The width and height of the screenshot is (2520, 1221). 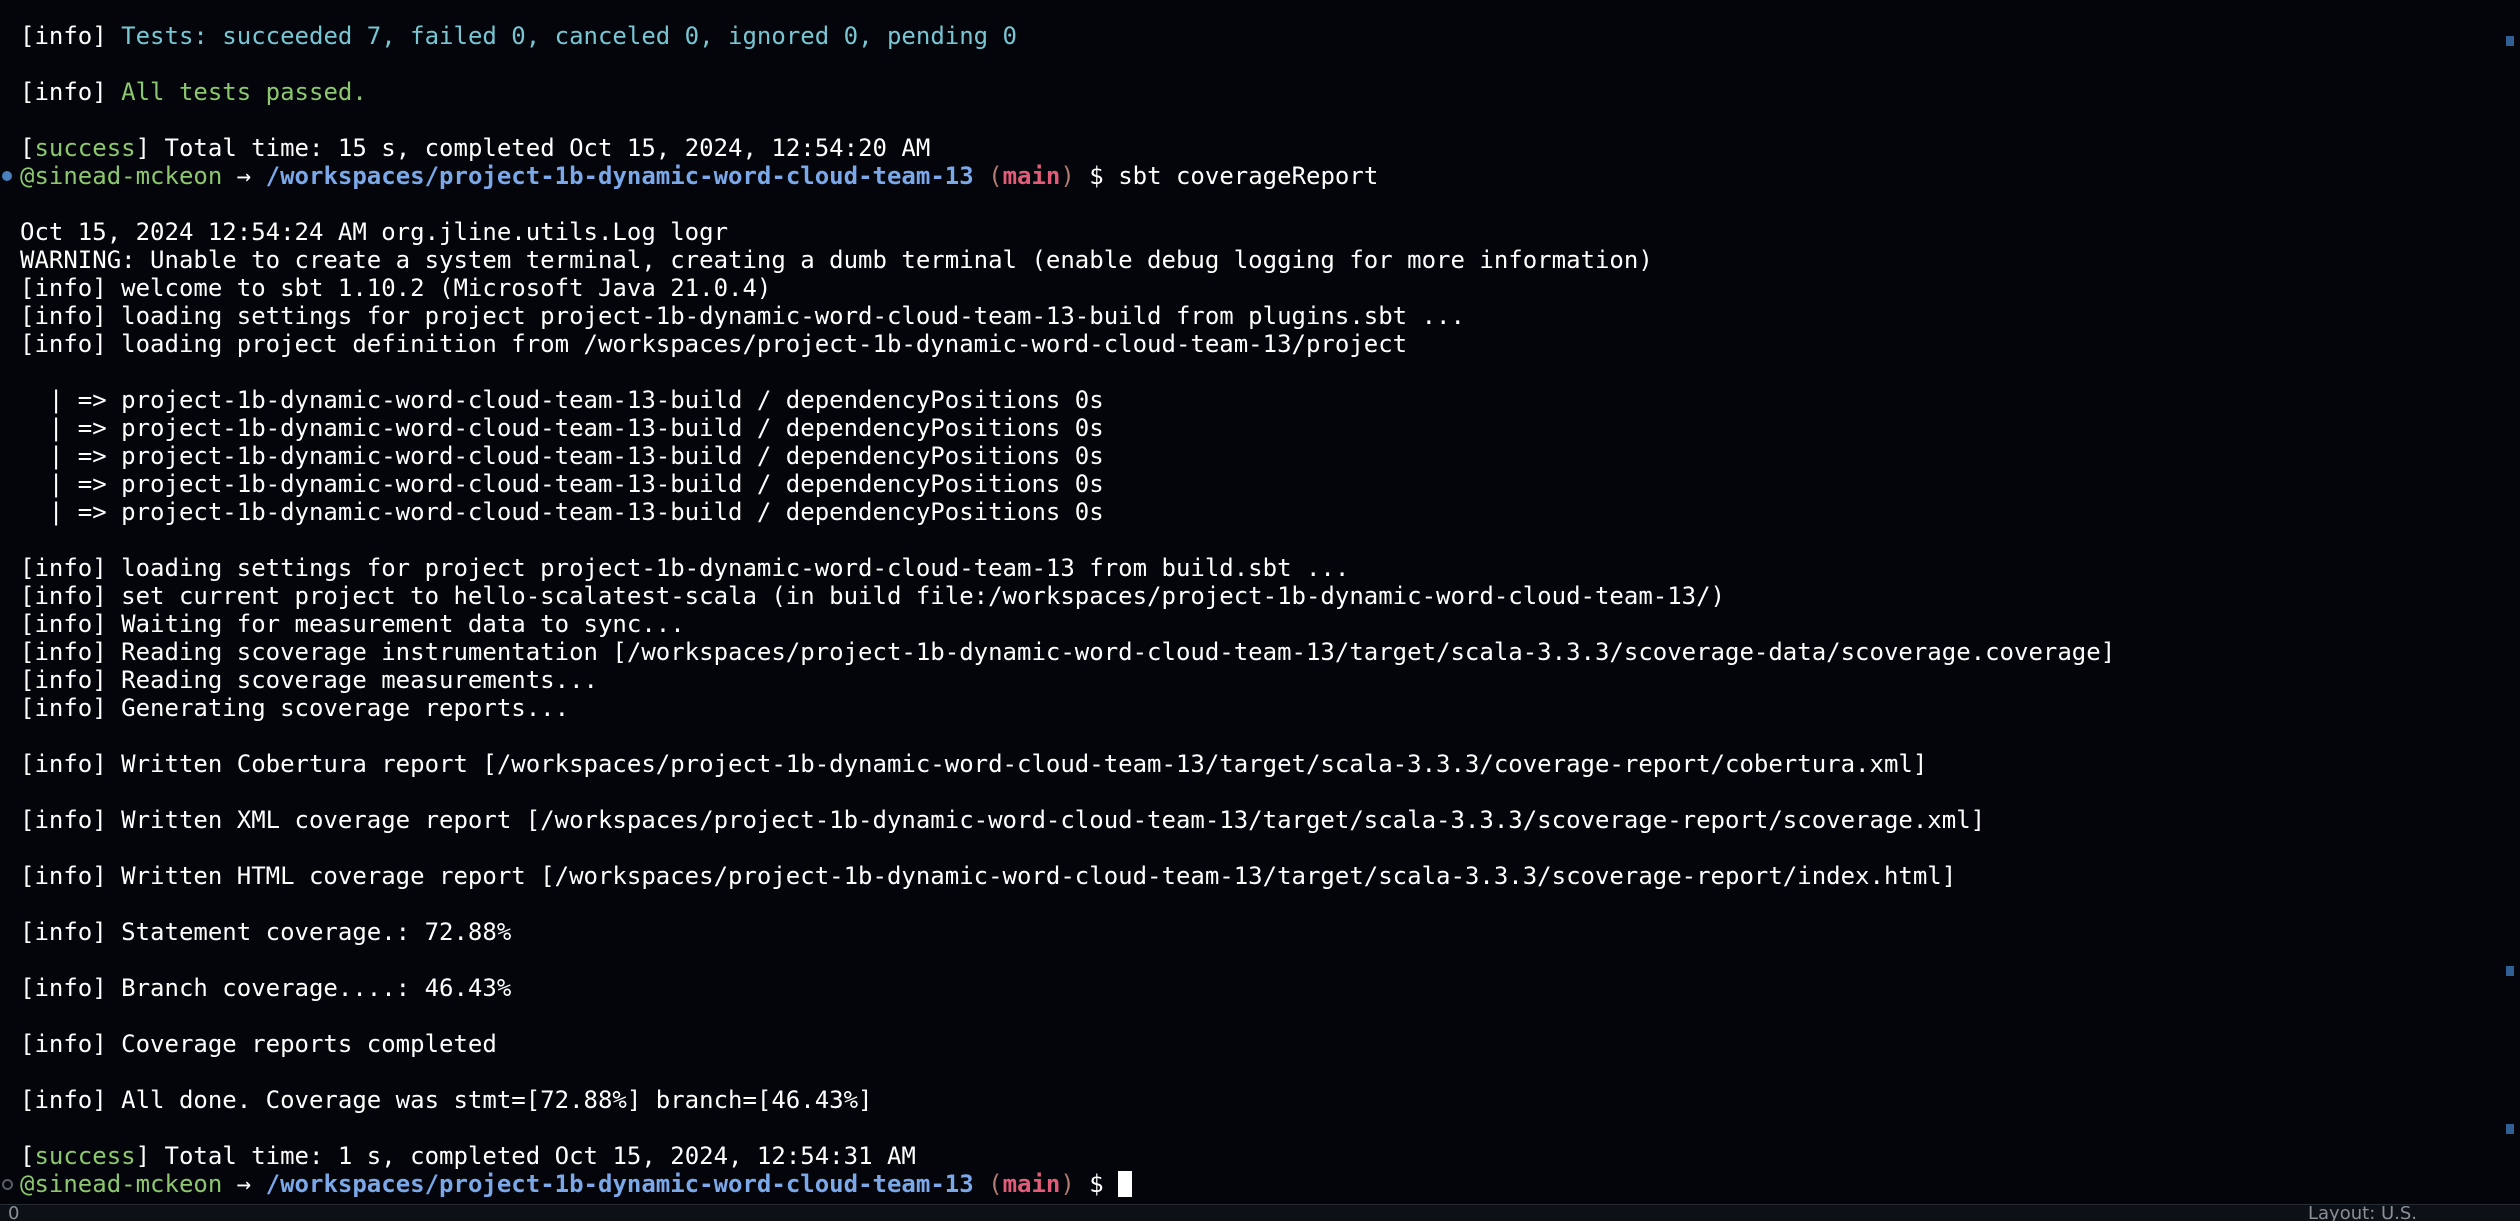 What do you see at coordinates (1248, 176) in the screenshot?
I see `command-text: sbt coverageReport` at bounding box center [1248, 176].